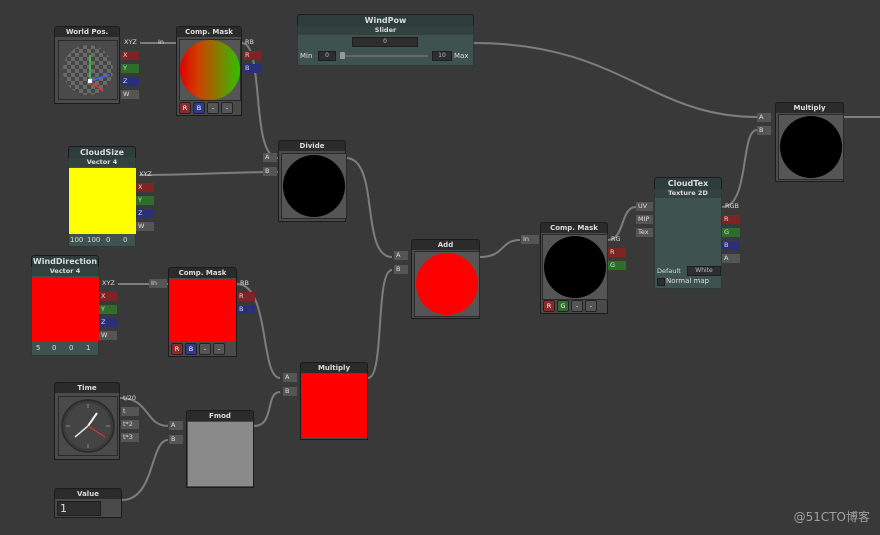  I want to click on vector-value-x: 100, so click(76, 240).